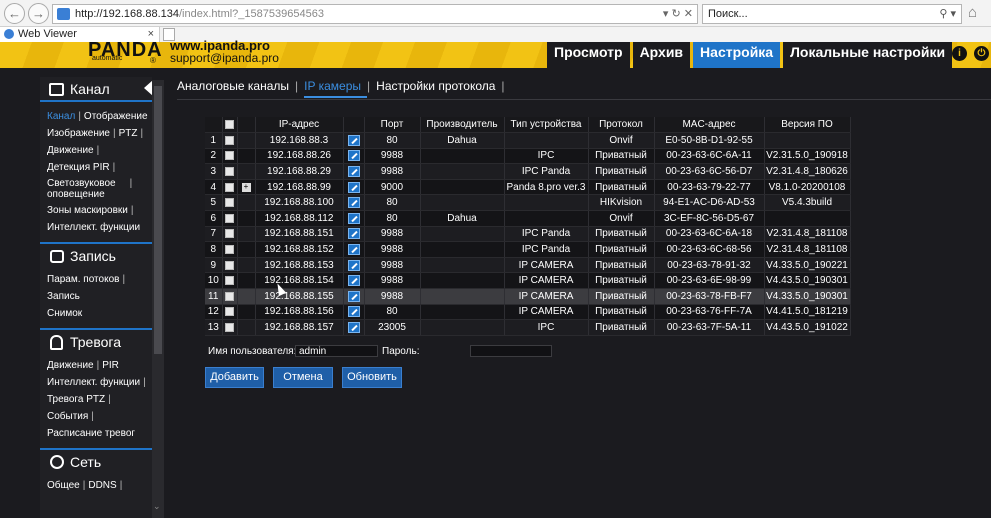  I want to click on sidebar-section-record: Запись, so click(96, 254).